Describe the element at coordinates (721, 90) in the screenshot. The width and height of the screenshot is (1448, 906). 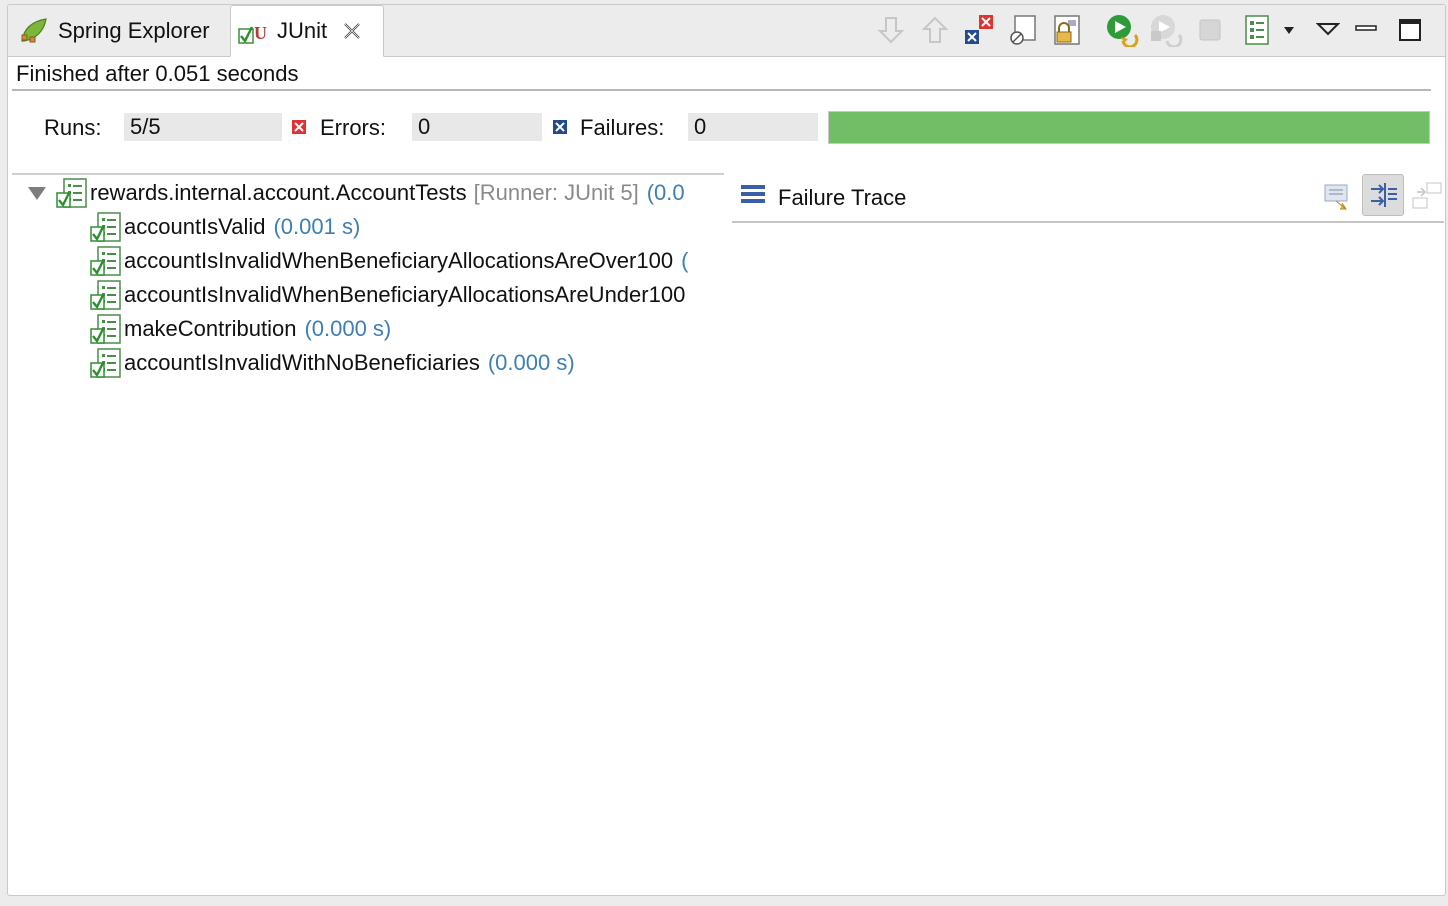
I see `divider` at that location.